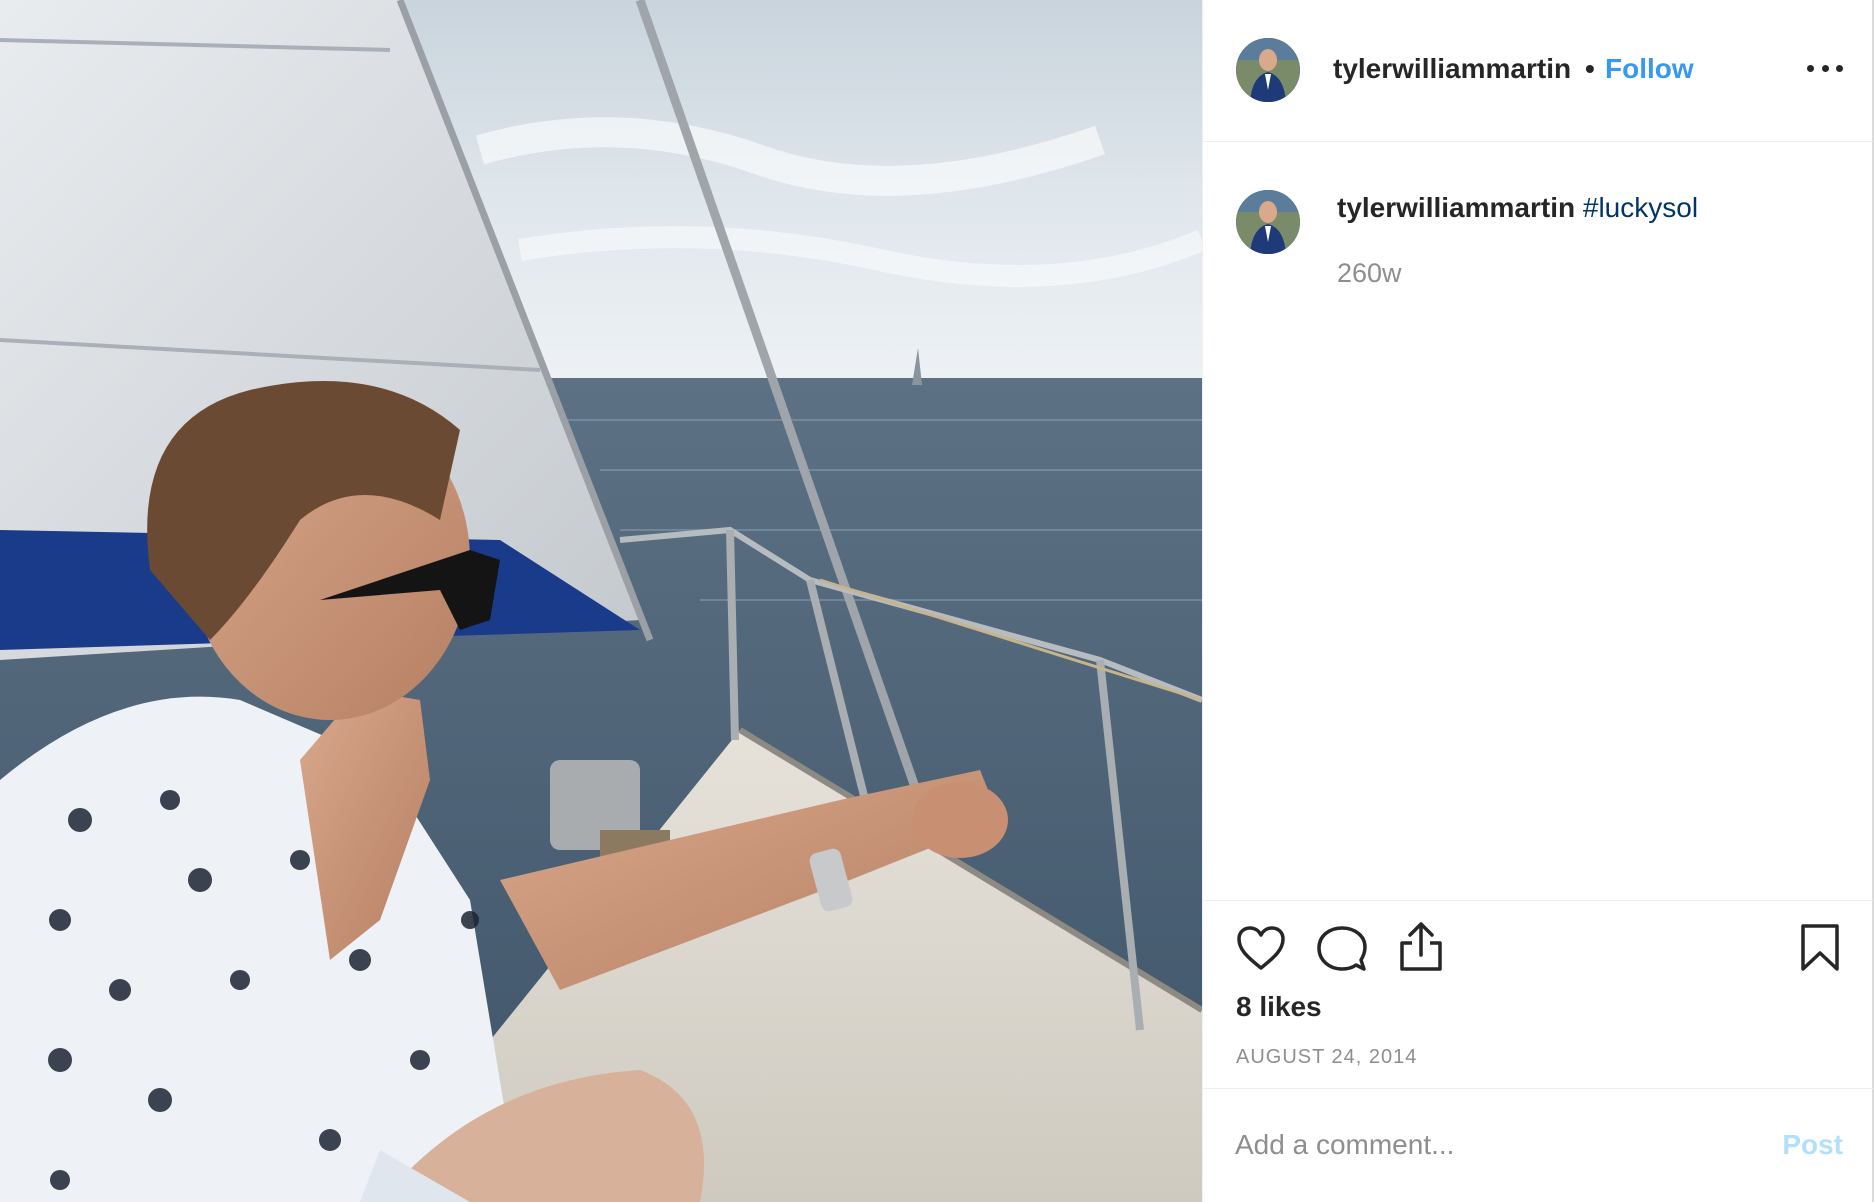 The width and height of the screenshot is (1874, 1202). Describe the element at coordinates (1640, 207) in the screenshot. I see `caption-hashtag: #luckysol` at that location.